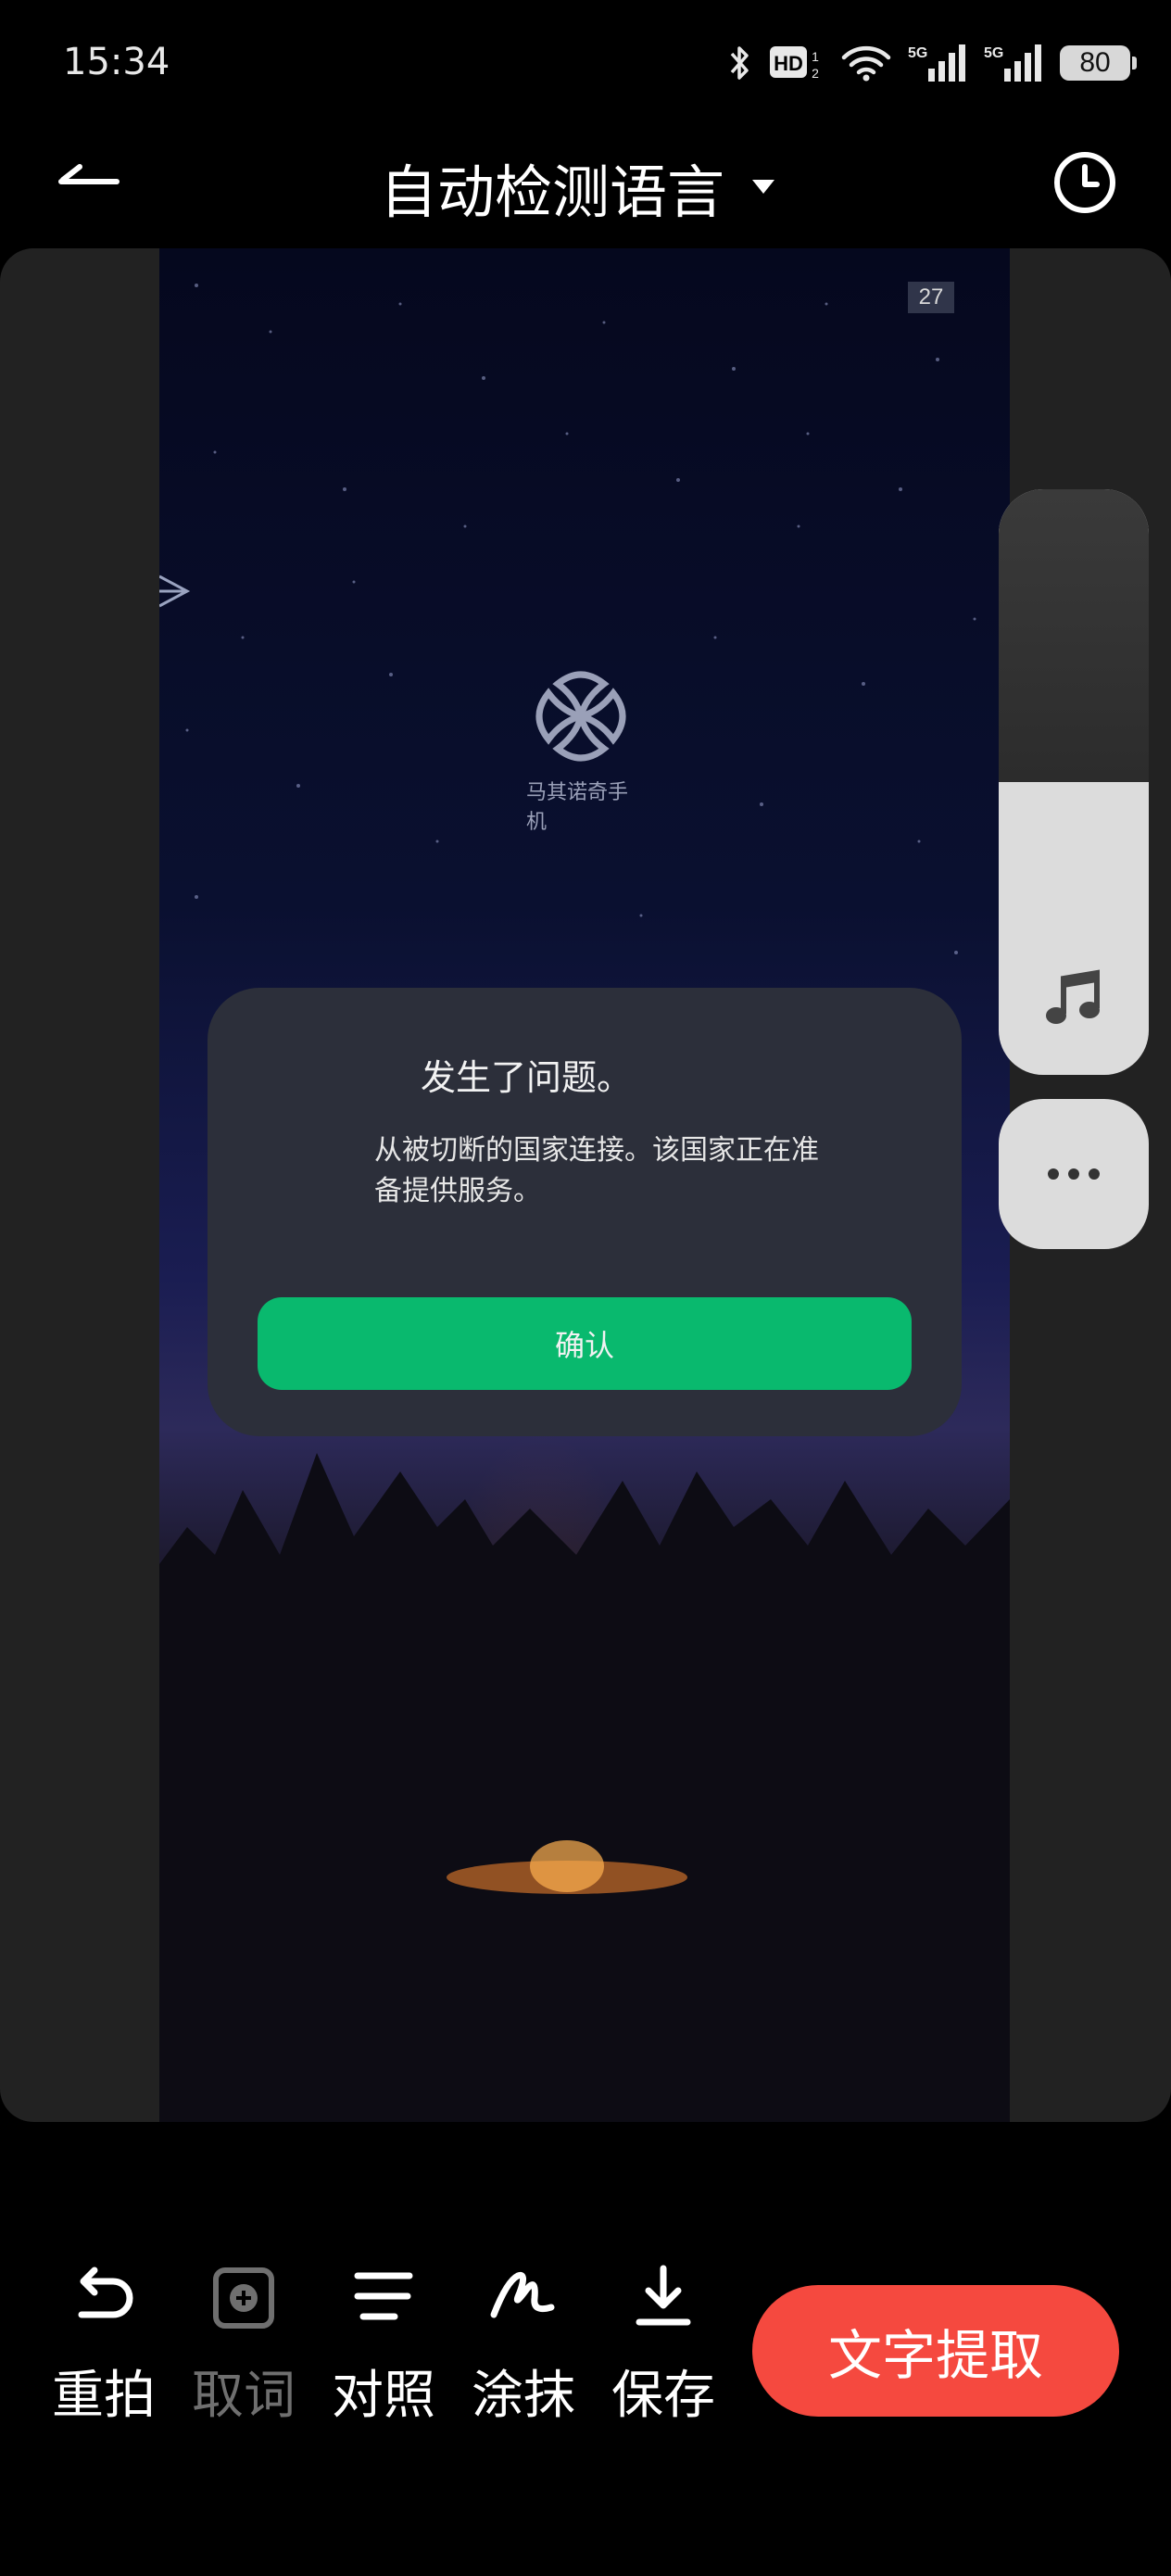 The height and width of the screenshot is (2576, 1171). What do you see at coordinates (597, 1170) in the screenshot?
I see `dialog-message: 从被切断的国家连接。该国家正在准备提供服务。` at bounding box center [597, 1170].